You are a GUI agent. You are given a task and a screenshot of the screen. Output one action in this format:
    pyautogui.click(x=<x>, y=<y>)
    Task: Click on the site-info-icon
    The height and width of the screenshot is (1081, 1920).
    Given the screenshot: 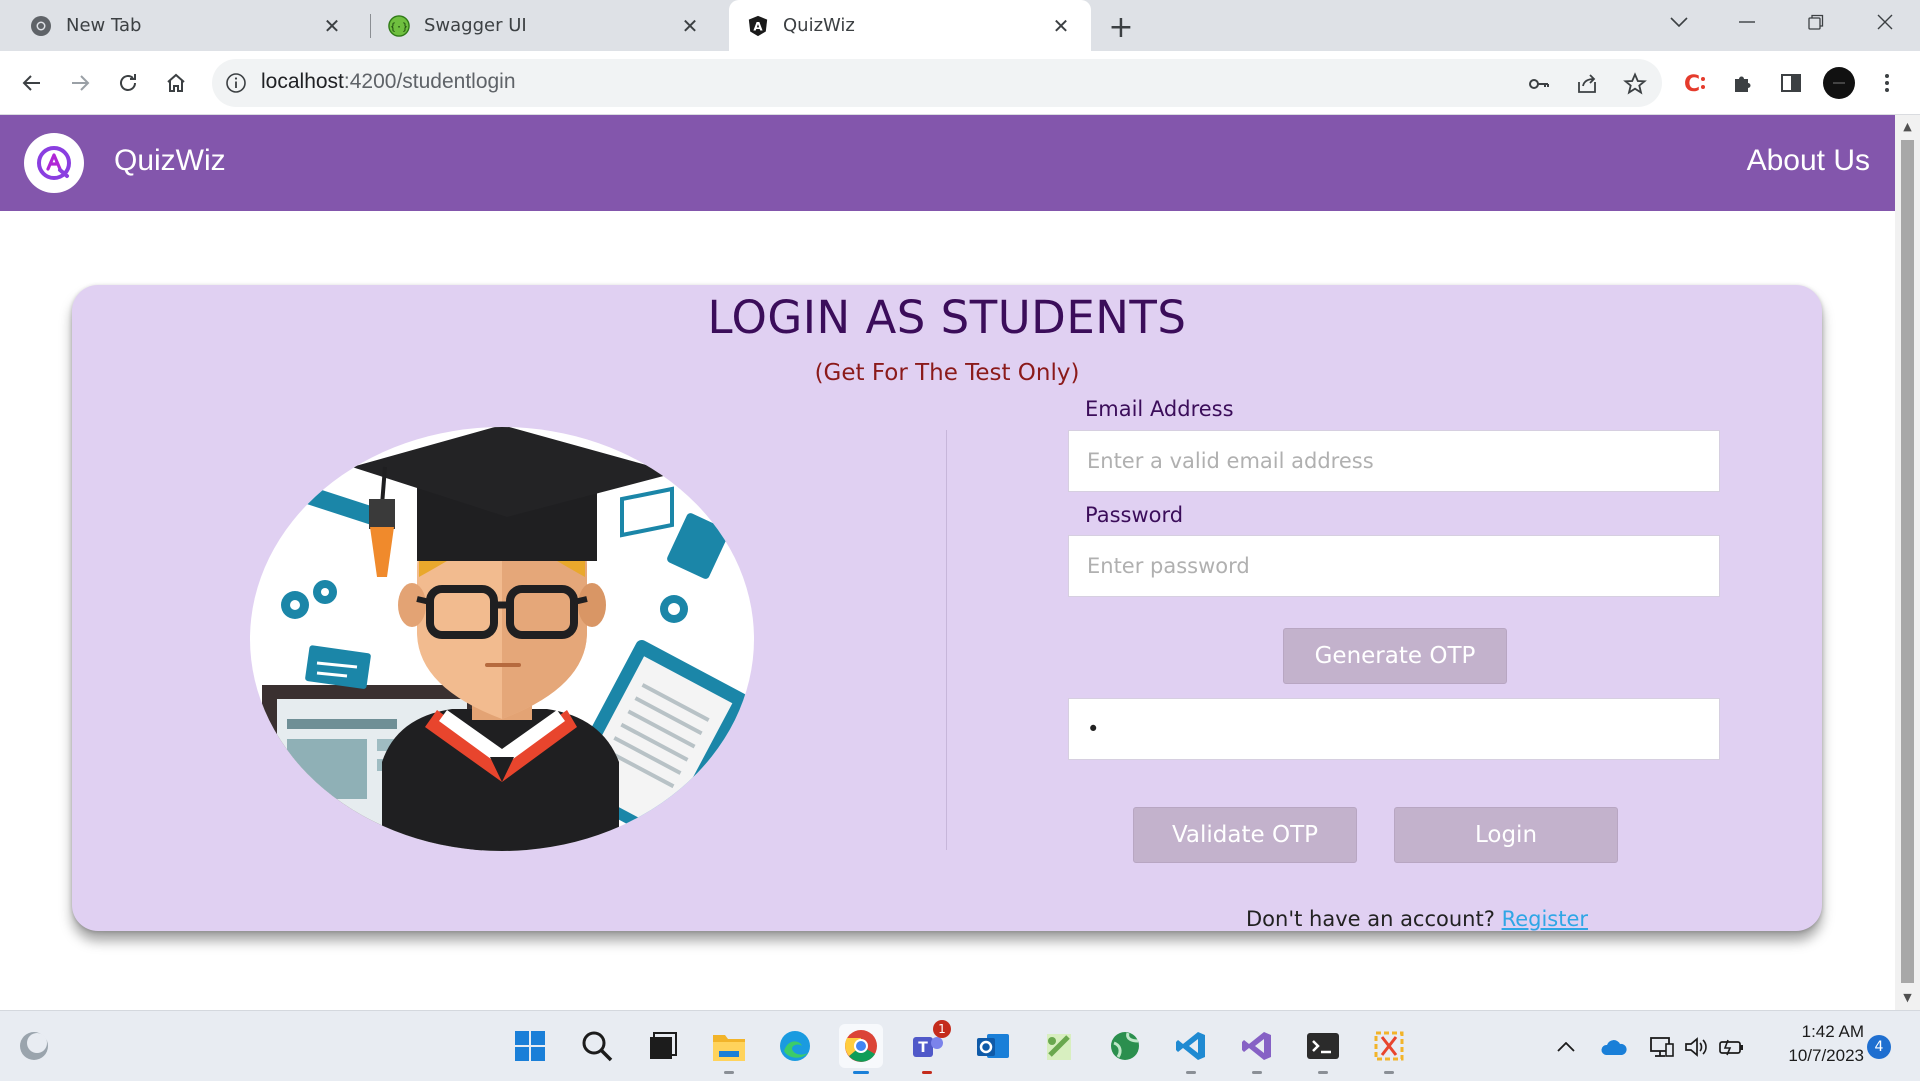 What is the action you would take?
    pyautogui.click(x=236, y=83)
    